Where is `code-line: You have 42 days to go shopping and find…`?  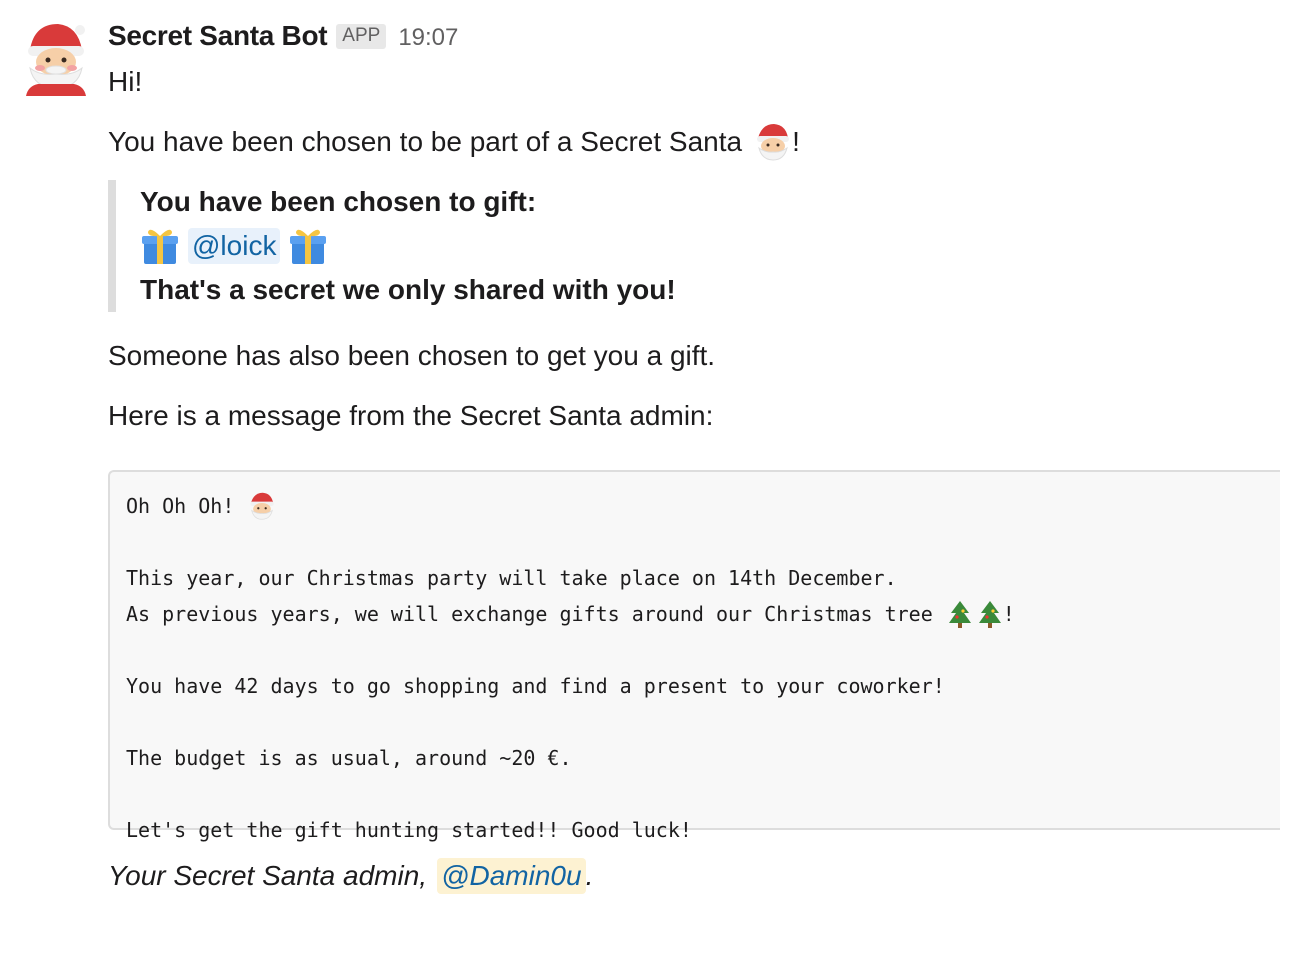 code-line: You have 42 days to go shopping and find… is located at coordinates (535, 686).